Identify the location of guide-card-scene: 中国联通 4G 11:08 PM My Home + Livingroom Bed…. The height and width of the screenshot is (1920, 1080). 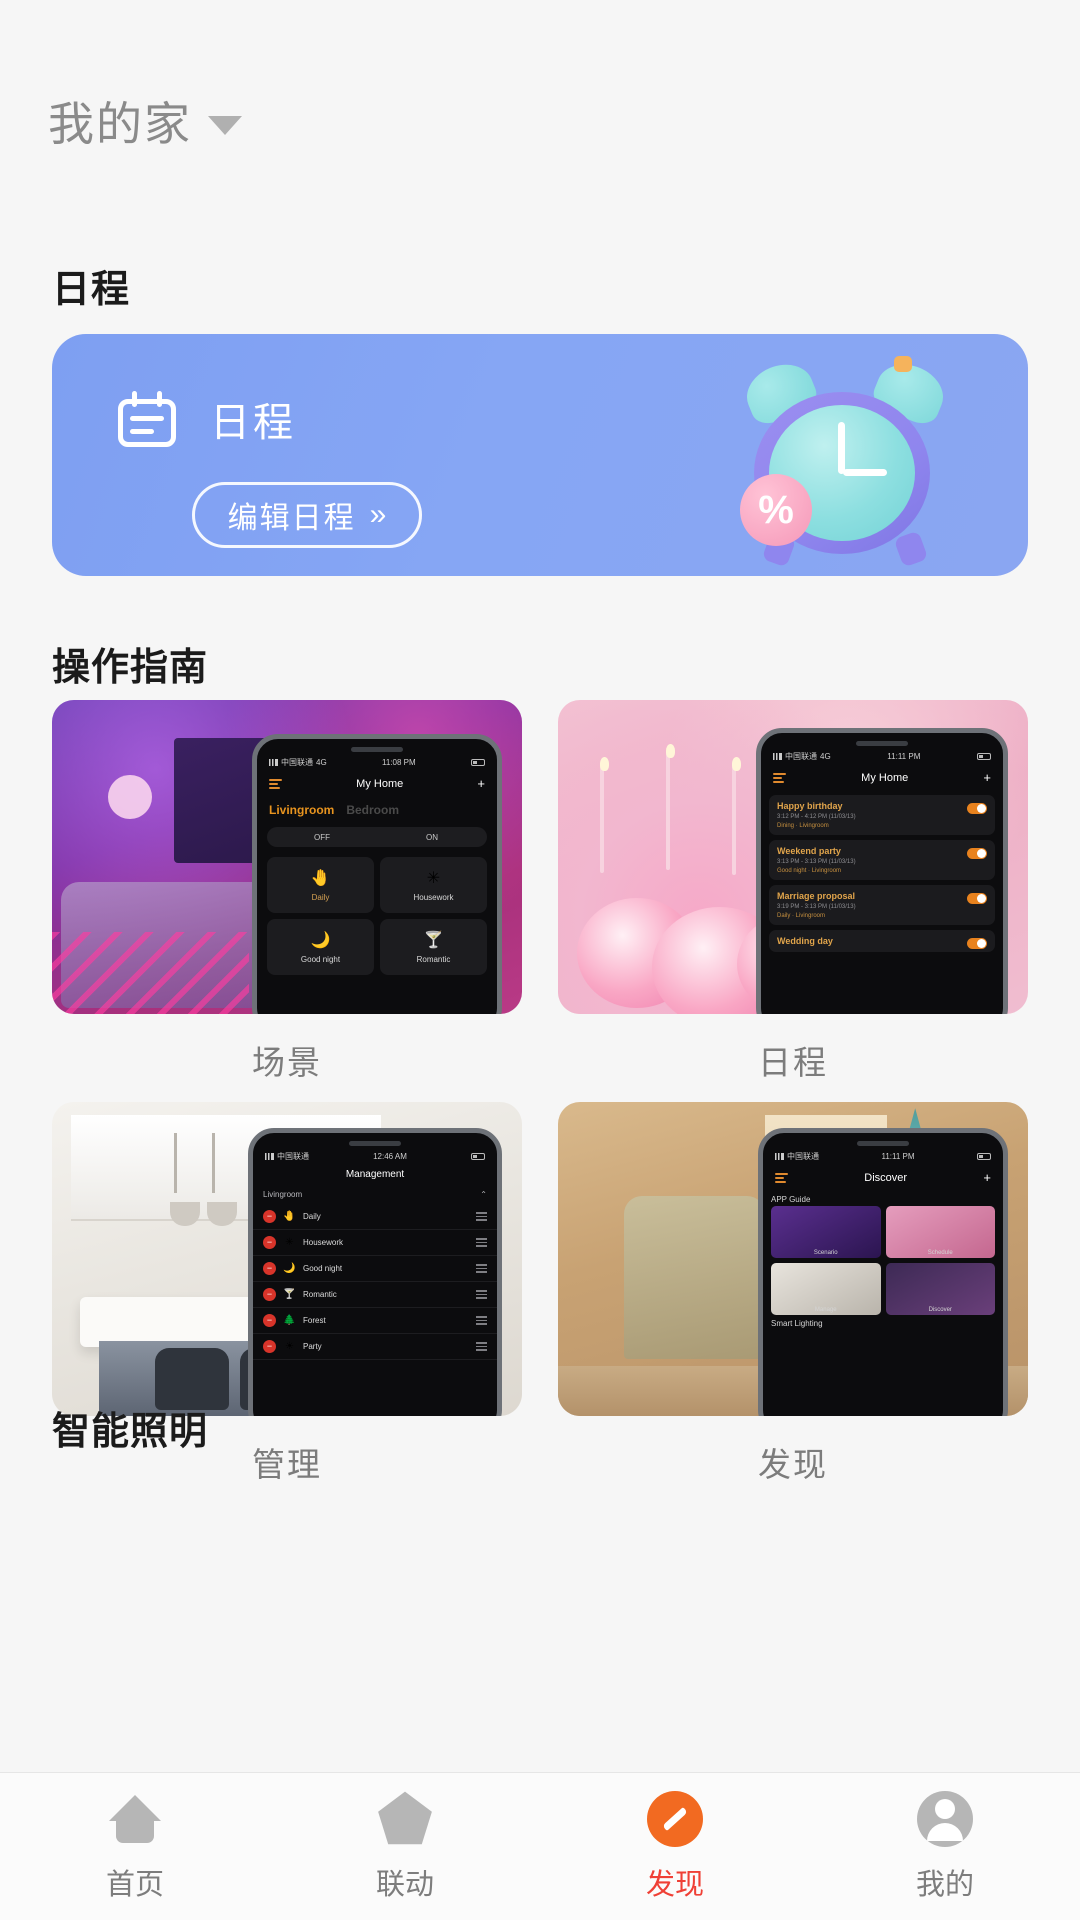
(287, 892).